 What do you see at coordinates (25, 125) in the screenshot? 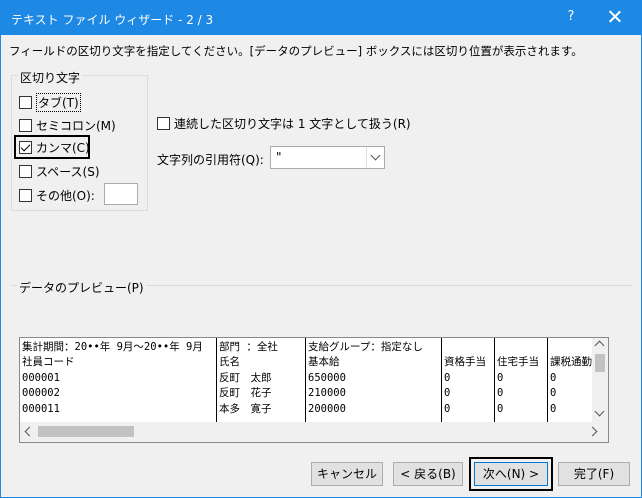
I see `semicolon-checkbox` at bounding box center [25, 125].